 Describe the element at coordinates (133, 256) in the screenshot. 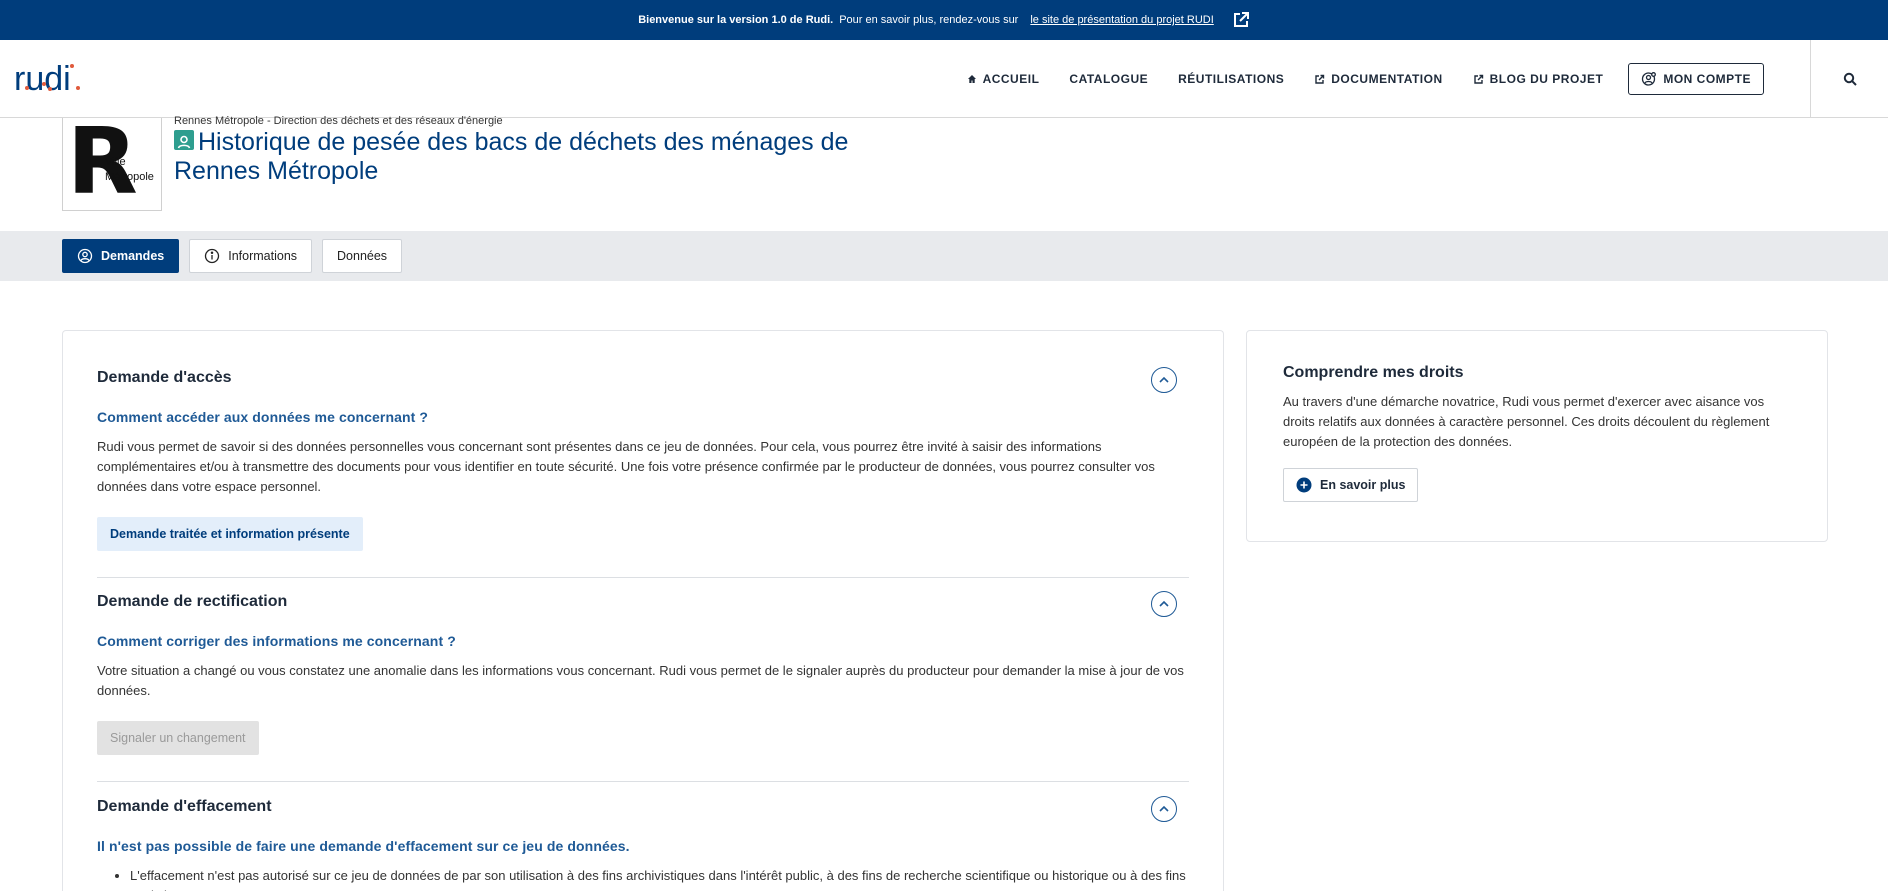

I see `tab-demandes-label: Demandes` at that location.